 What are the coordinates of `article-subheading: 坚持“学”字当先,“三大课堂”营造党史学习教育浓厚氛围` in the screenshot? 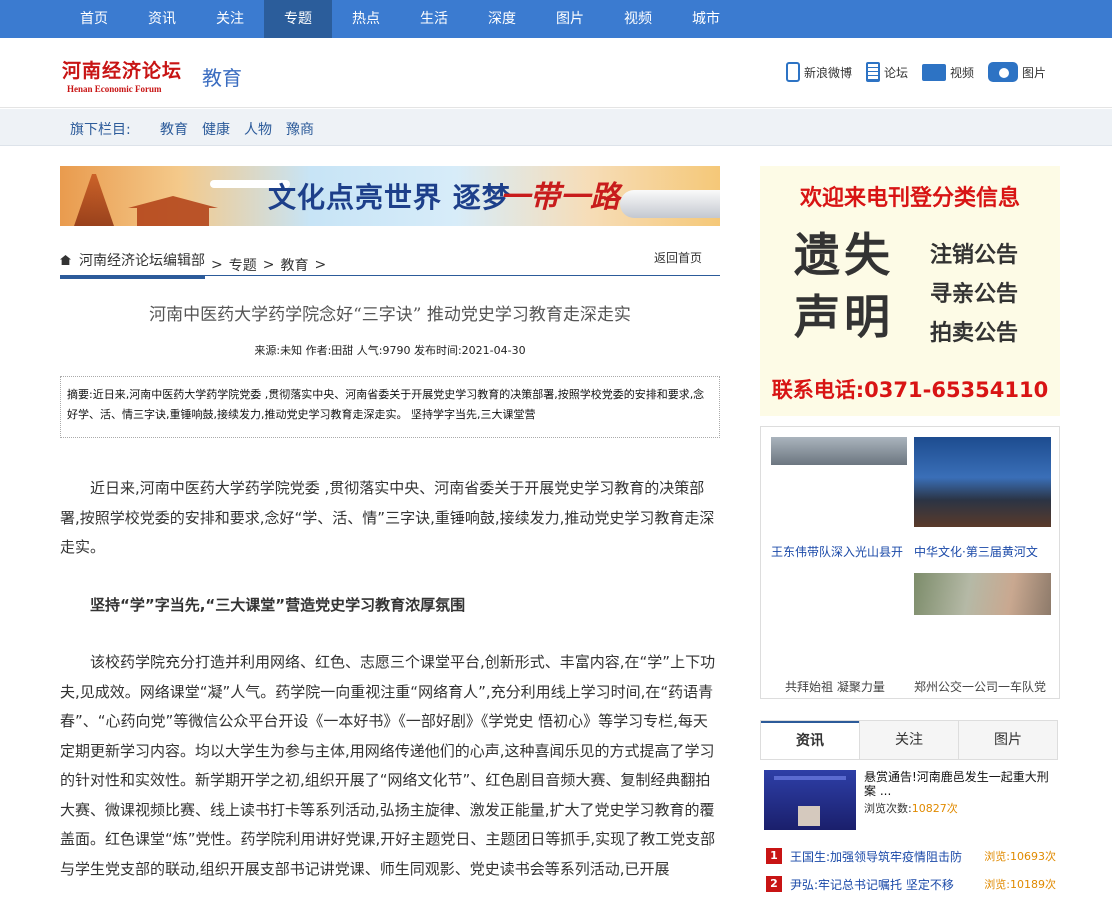 It's located at (278, 604).